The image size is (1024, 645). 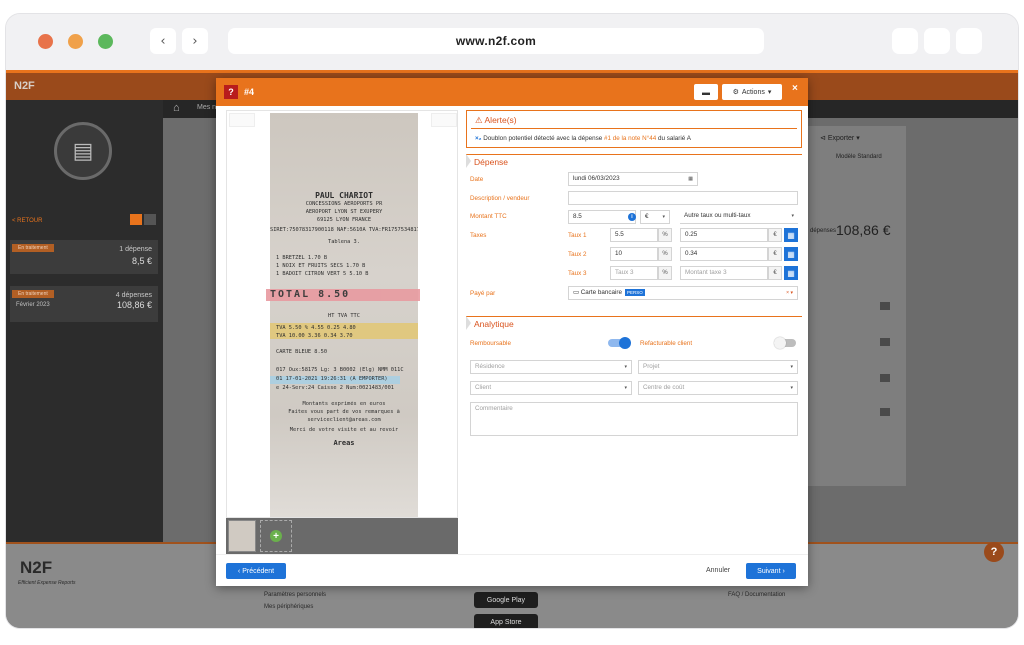 I want to click on info-icon: i, so click(x=632, y=217).